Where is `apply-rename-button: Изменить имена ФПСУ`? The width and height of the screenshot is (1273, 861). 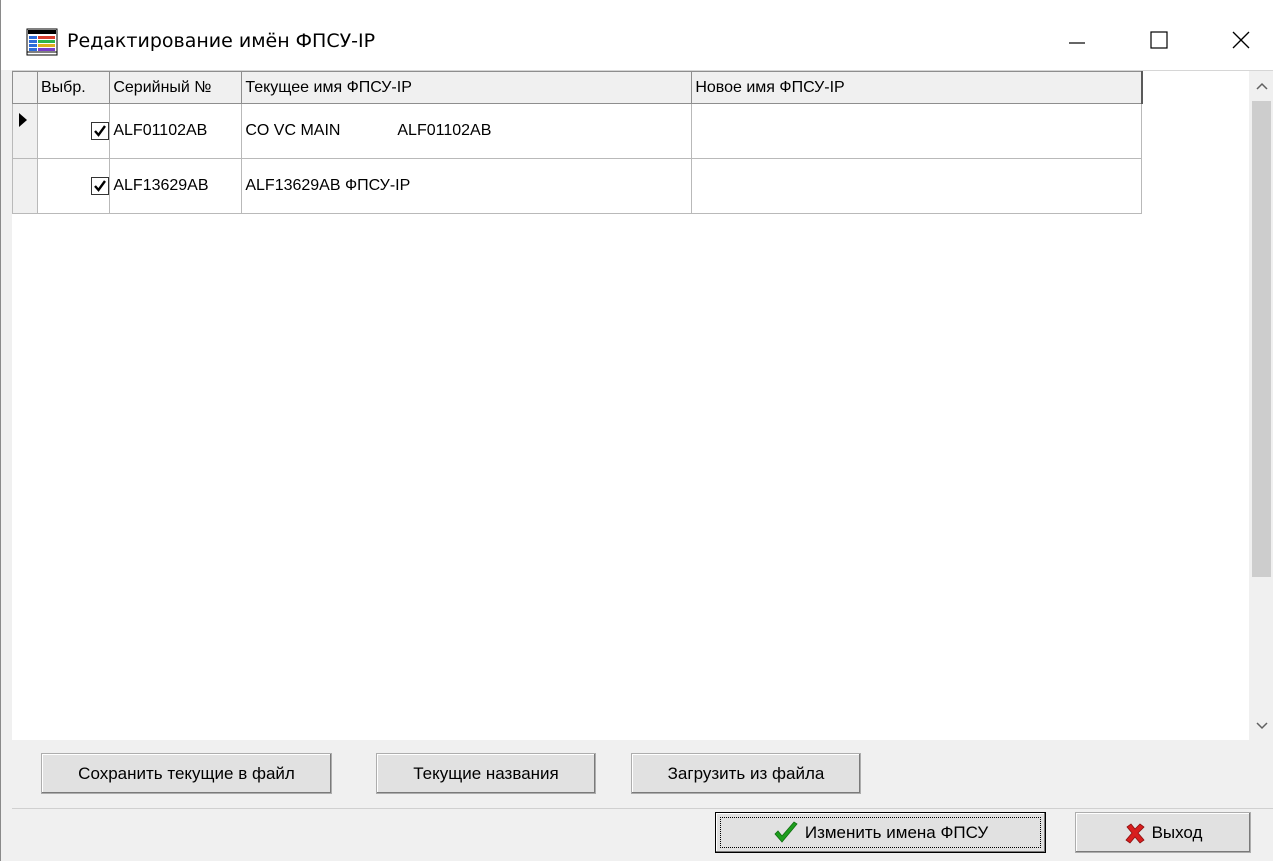 apply-rename-button: Изменить имена ФПСУ is located at coordinates (880, 832).